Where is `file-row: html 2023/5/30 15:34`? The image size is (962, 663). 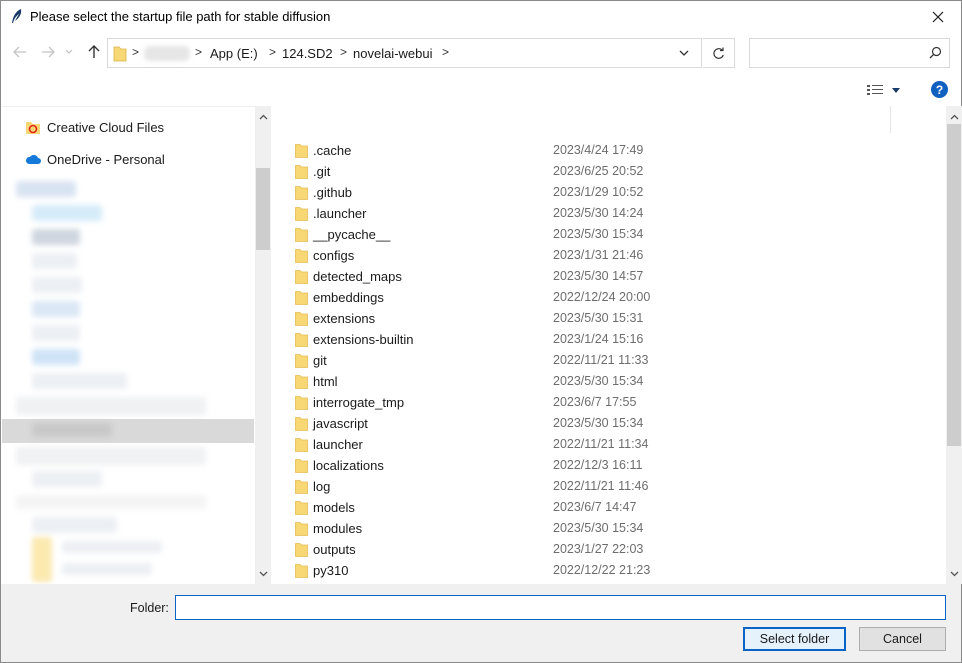
file-row: html 2023/5/30 15:34 is located at coordinates (573, 381).